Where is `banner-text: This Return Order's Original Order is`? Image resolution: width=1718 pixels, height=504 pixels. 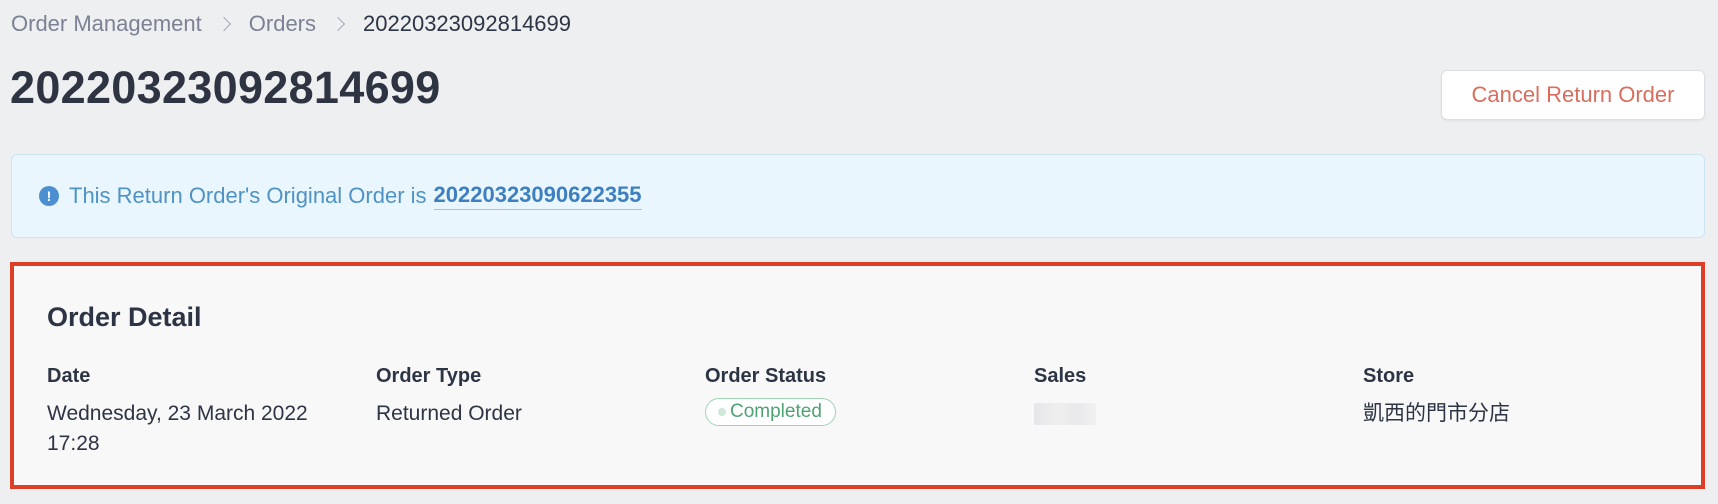
banner-text: This Return Order's Original Order is is located at coordinates (248, 195).